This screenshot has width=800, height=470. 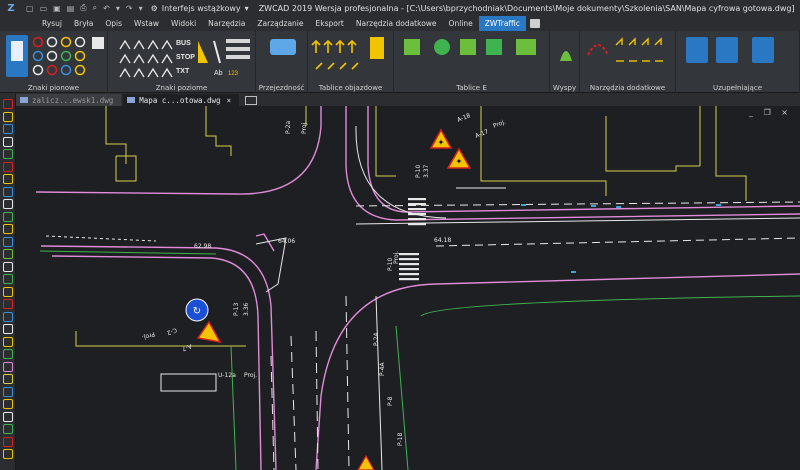 I want to click on print-preview-icon: ⌕, so click(x=95, y=8).